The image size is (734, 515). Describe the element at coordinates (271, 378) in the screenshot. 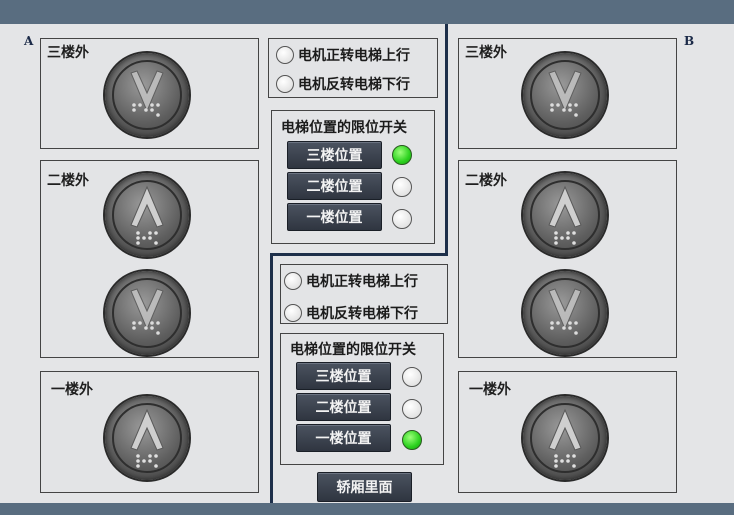

I see `divider-bottom-vertical` at that location.